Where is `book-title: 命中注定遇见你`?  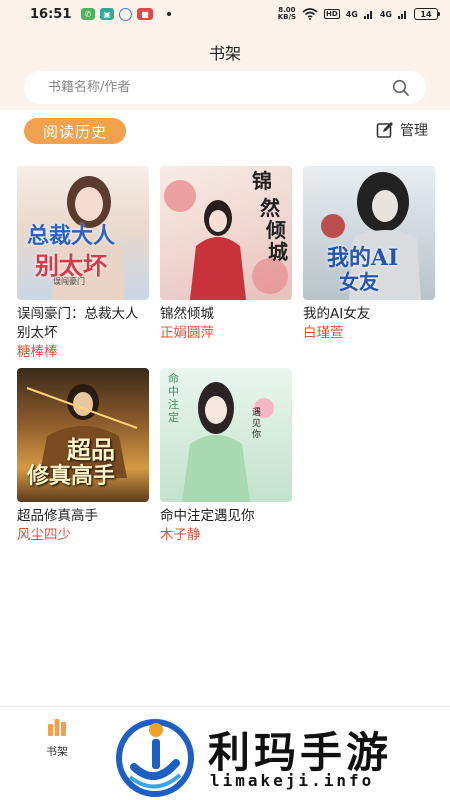 book-title: 命中注定遇见你 is located at coordinates (226, 516).